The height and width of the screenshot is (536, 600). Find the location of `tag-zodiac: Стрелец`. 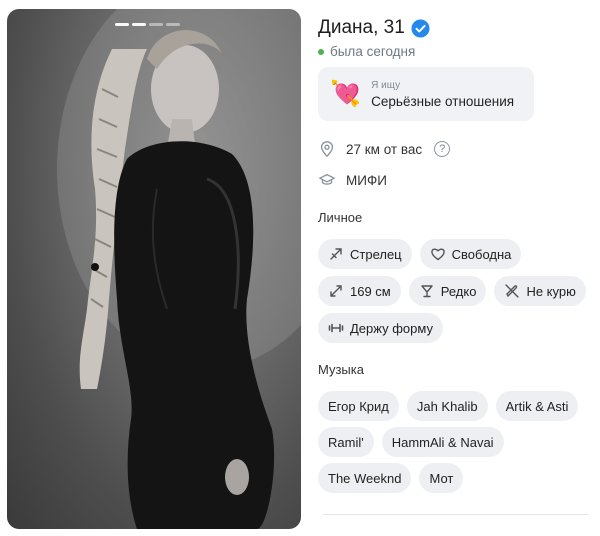

tag-zodiac: Стрелец is located at coordinates (365, 254).